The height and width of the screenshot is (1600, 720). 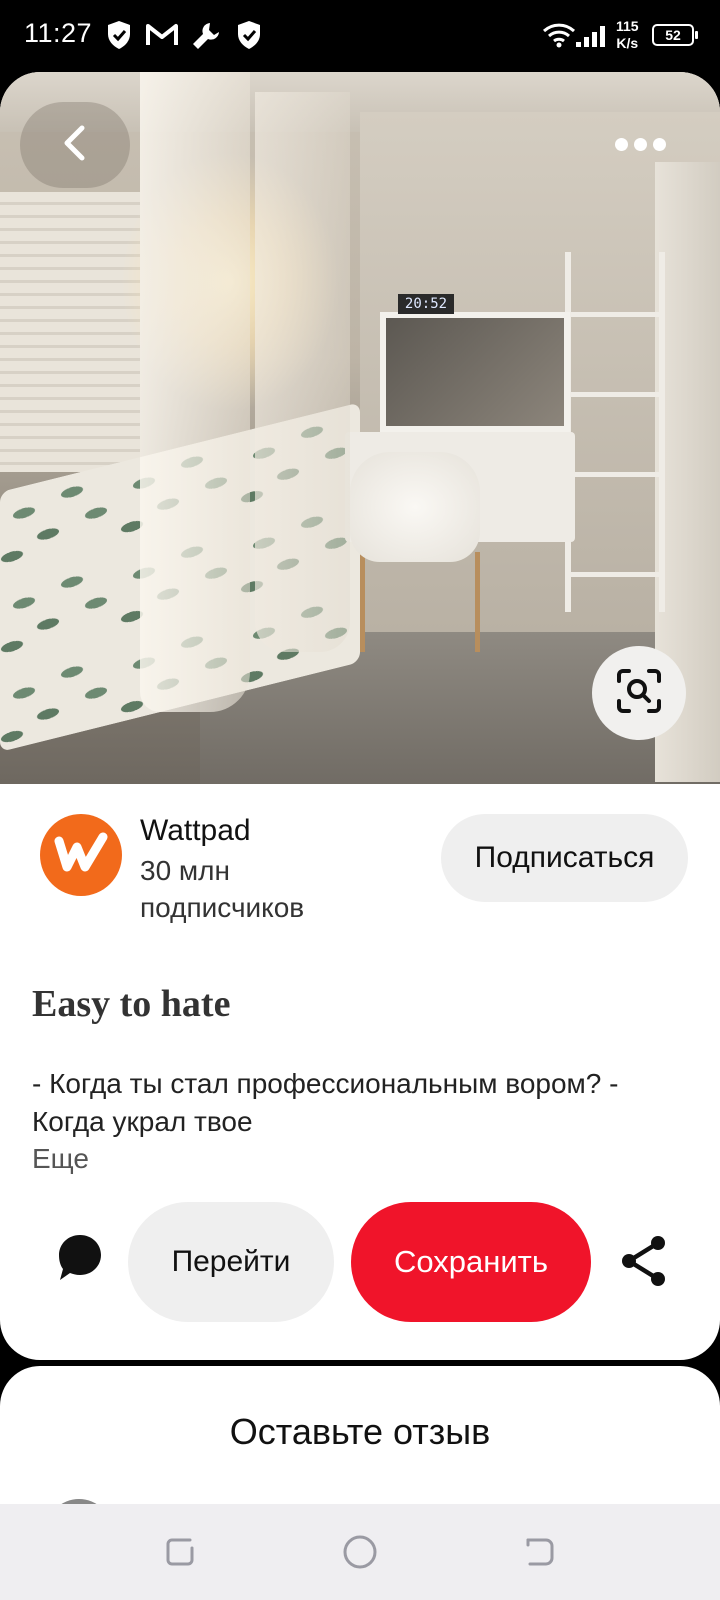 I want to click on review-title: Оставьте отзыв, so click(x=360, y=1431).